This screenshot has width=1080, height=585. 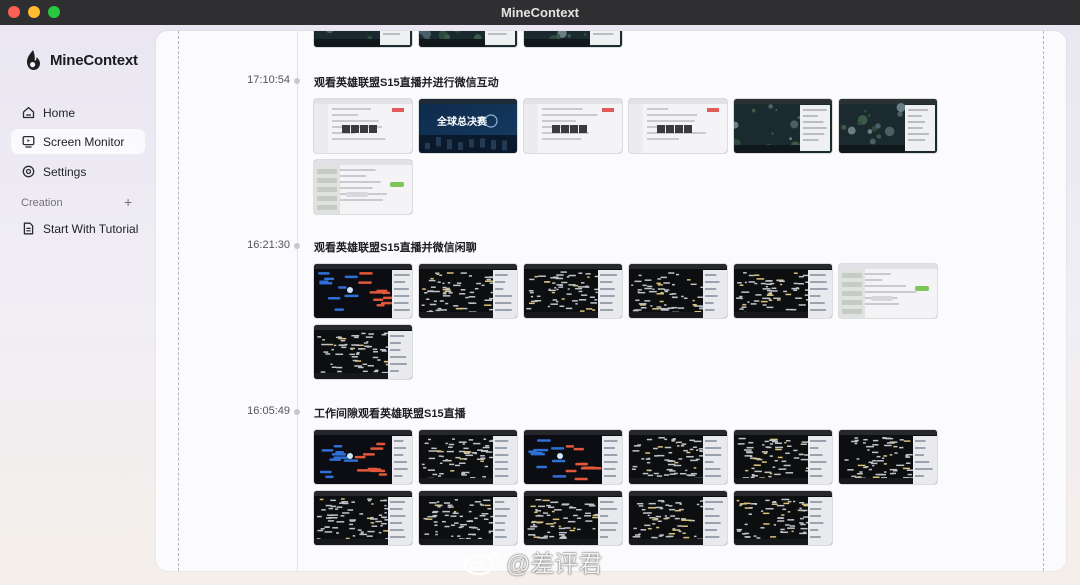 I want to click on group-title: 工作间隙观看英雄联盟S15直播, so click(x=390, y=414).